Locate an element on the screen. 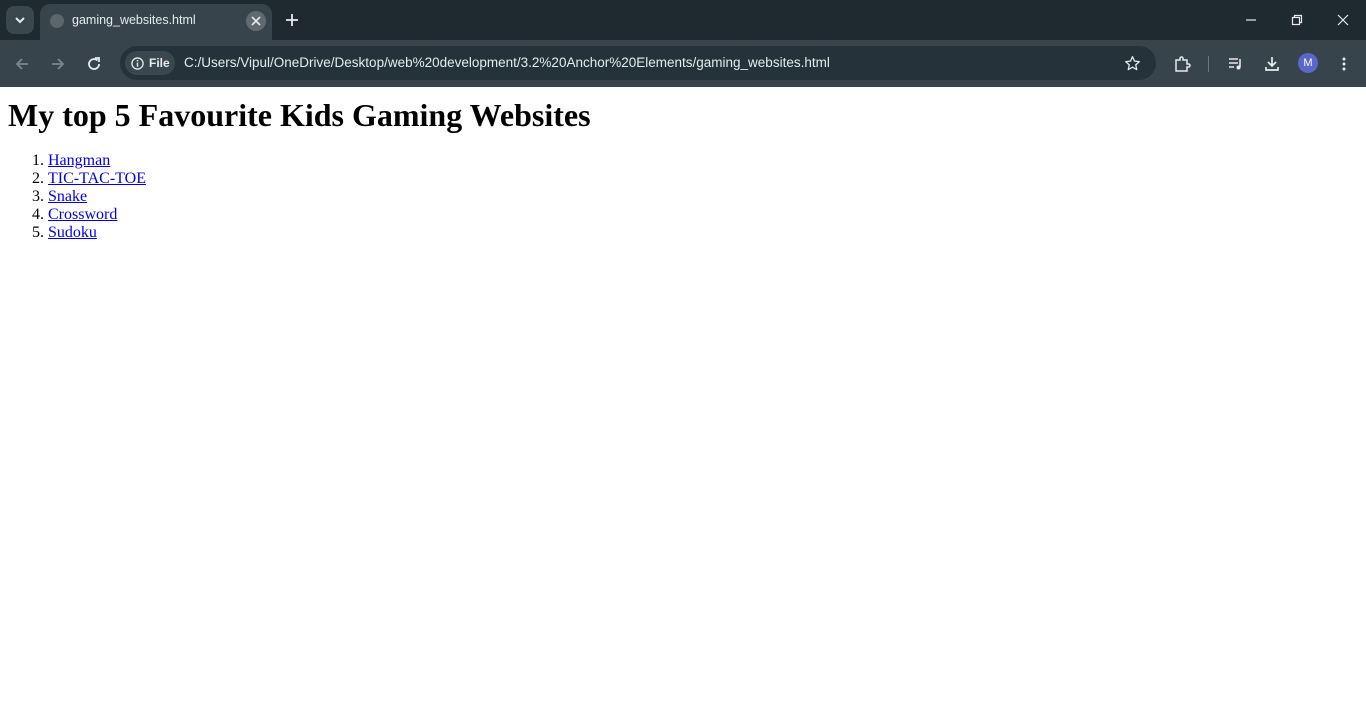  media-controls-button is located at coordinates (1236, 64).